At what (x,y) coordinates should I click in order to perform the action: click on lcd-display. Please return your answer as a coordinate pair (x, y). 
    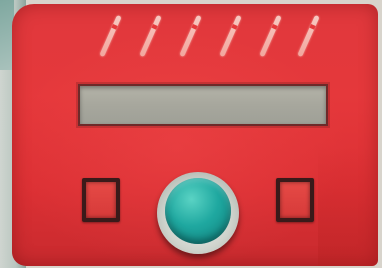
    Looking at the image, I should click on (203, 105).